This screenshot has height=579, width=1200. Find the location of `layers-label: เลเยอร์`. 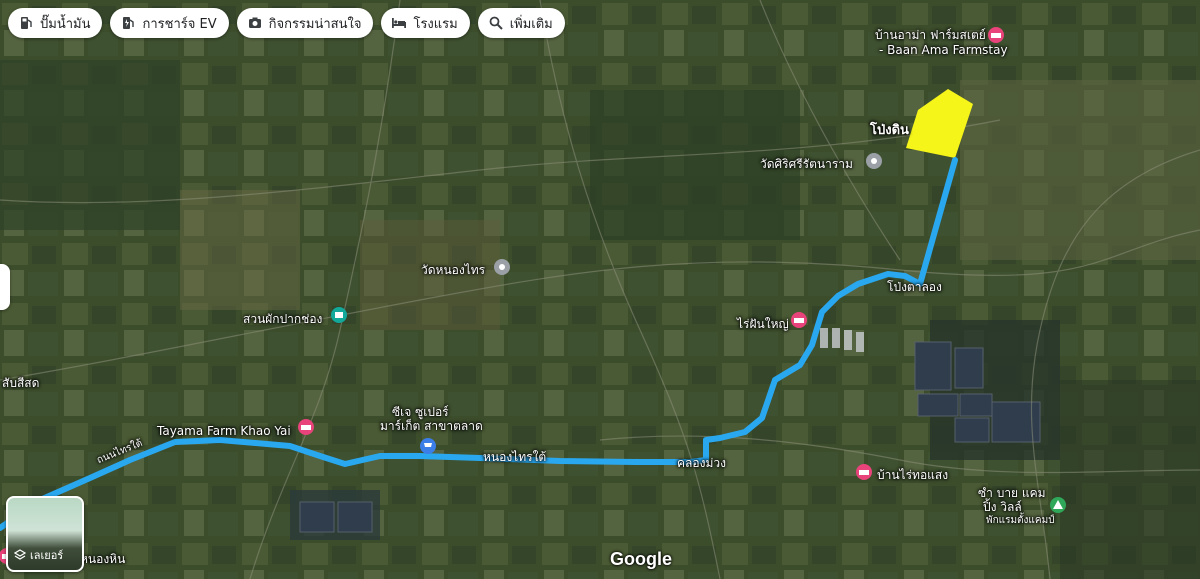

layers-label: เลเยอร์ is located at coordinates (47, 555).